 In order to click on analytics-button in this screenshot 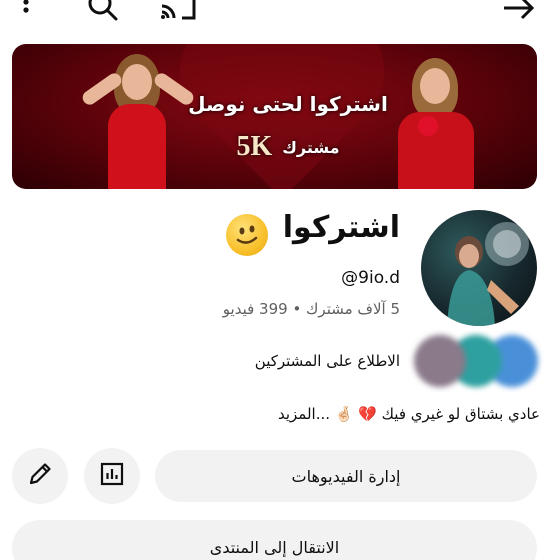, I will do `click(112, 476)`.